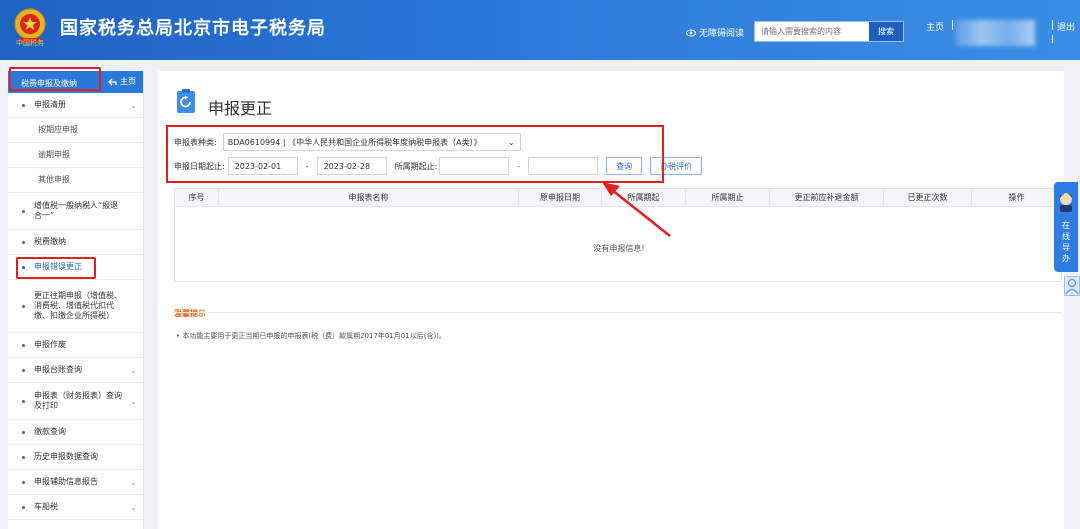 This screenshot has height=529, width=1080. What do you see at coordinates (995, 33) in the screenshot?
I see `user-name-blurred` at bounding box center [995, 33].